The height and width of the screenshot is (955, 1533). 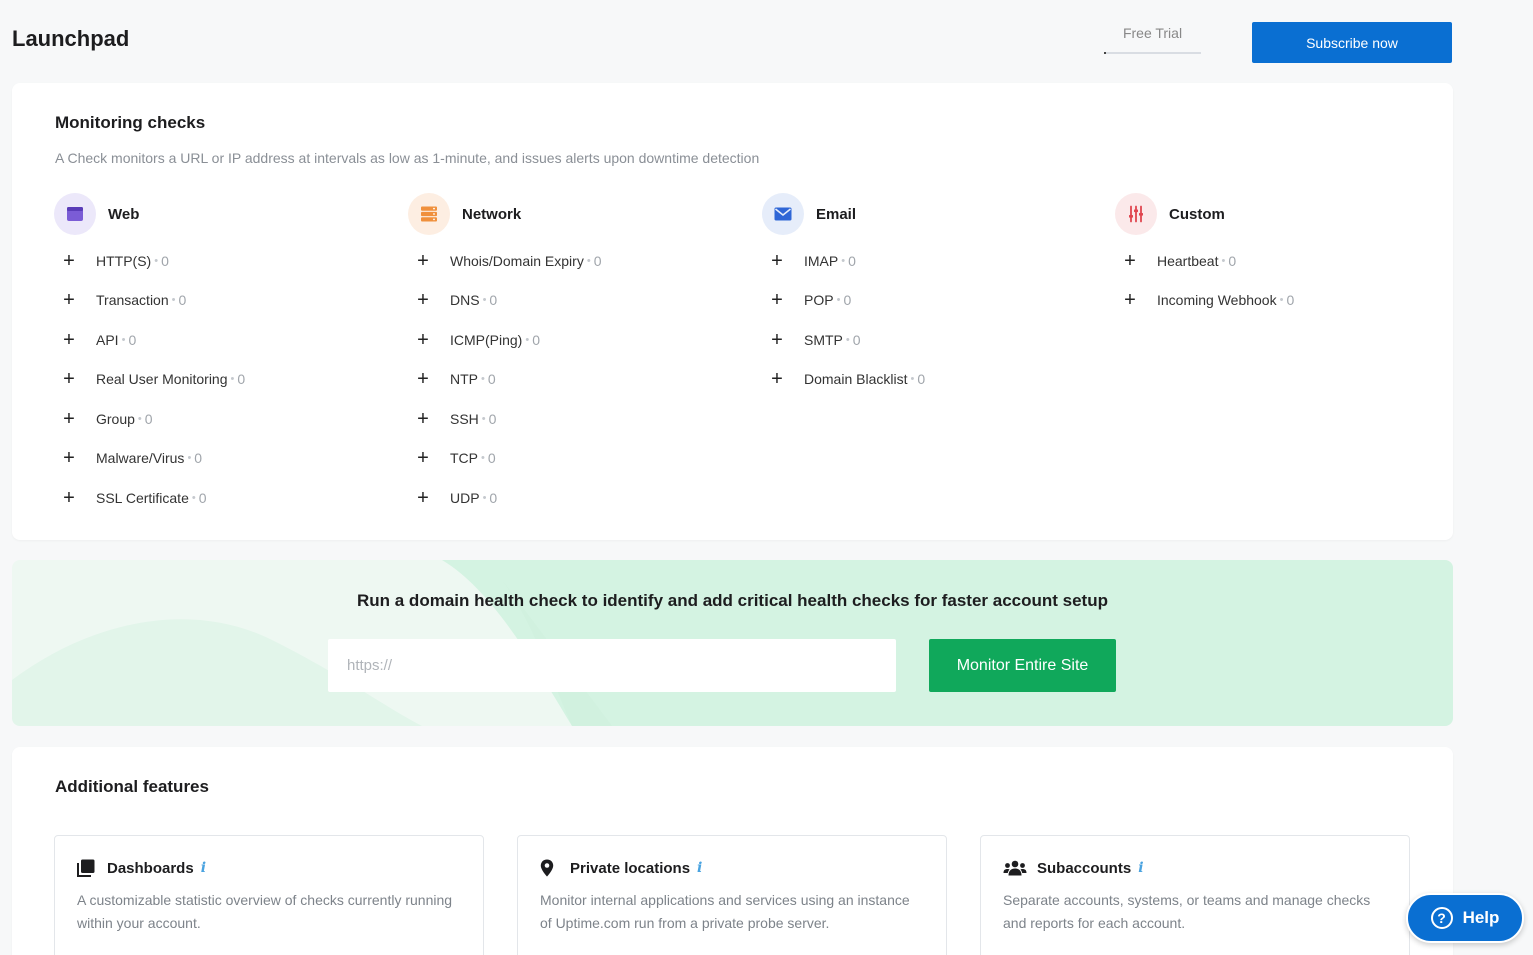 I want to click on subscribe-button: Subscribe now, so click(x=1352, y=42).